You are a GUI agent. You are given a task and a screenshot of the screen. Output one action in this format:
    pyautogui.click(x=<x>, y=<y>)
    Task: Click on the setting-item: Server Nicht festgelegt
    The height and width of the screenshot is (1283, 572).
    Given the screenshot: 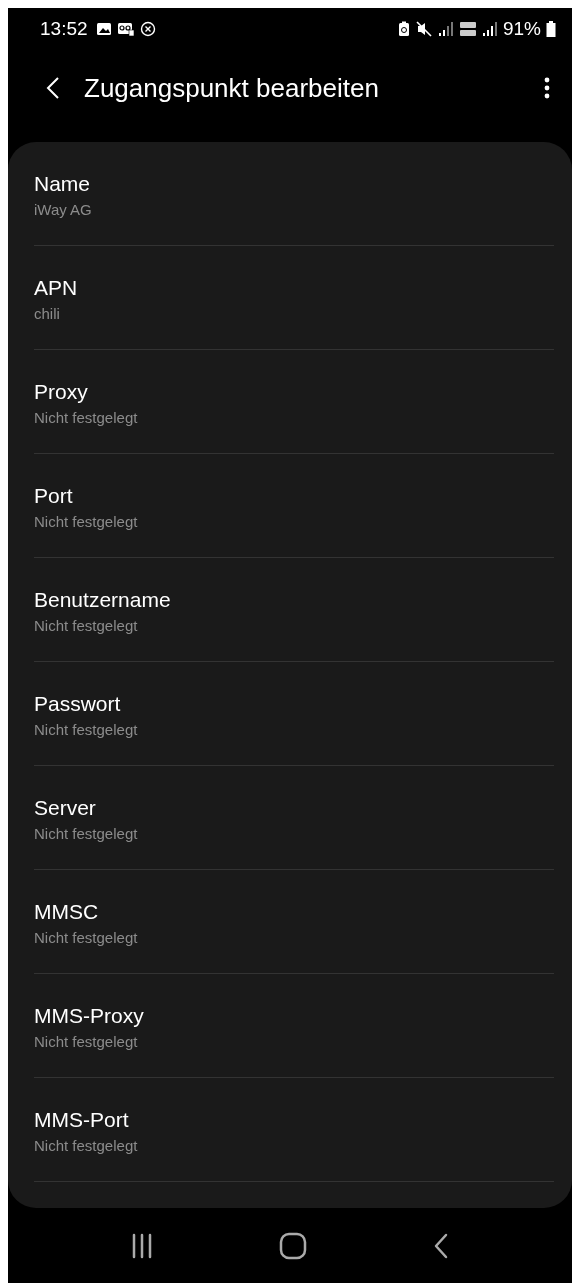 What is the action you would take?
    pyautogui.click(x=294, y=818)
    